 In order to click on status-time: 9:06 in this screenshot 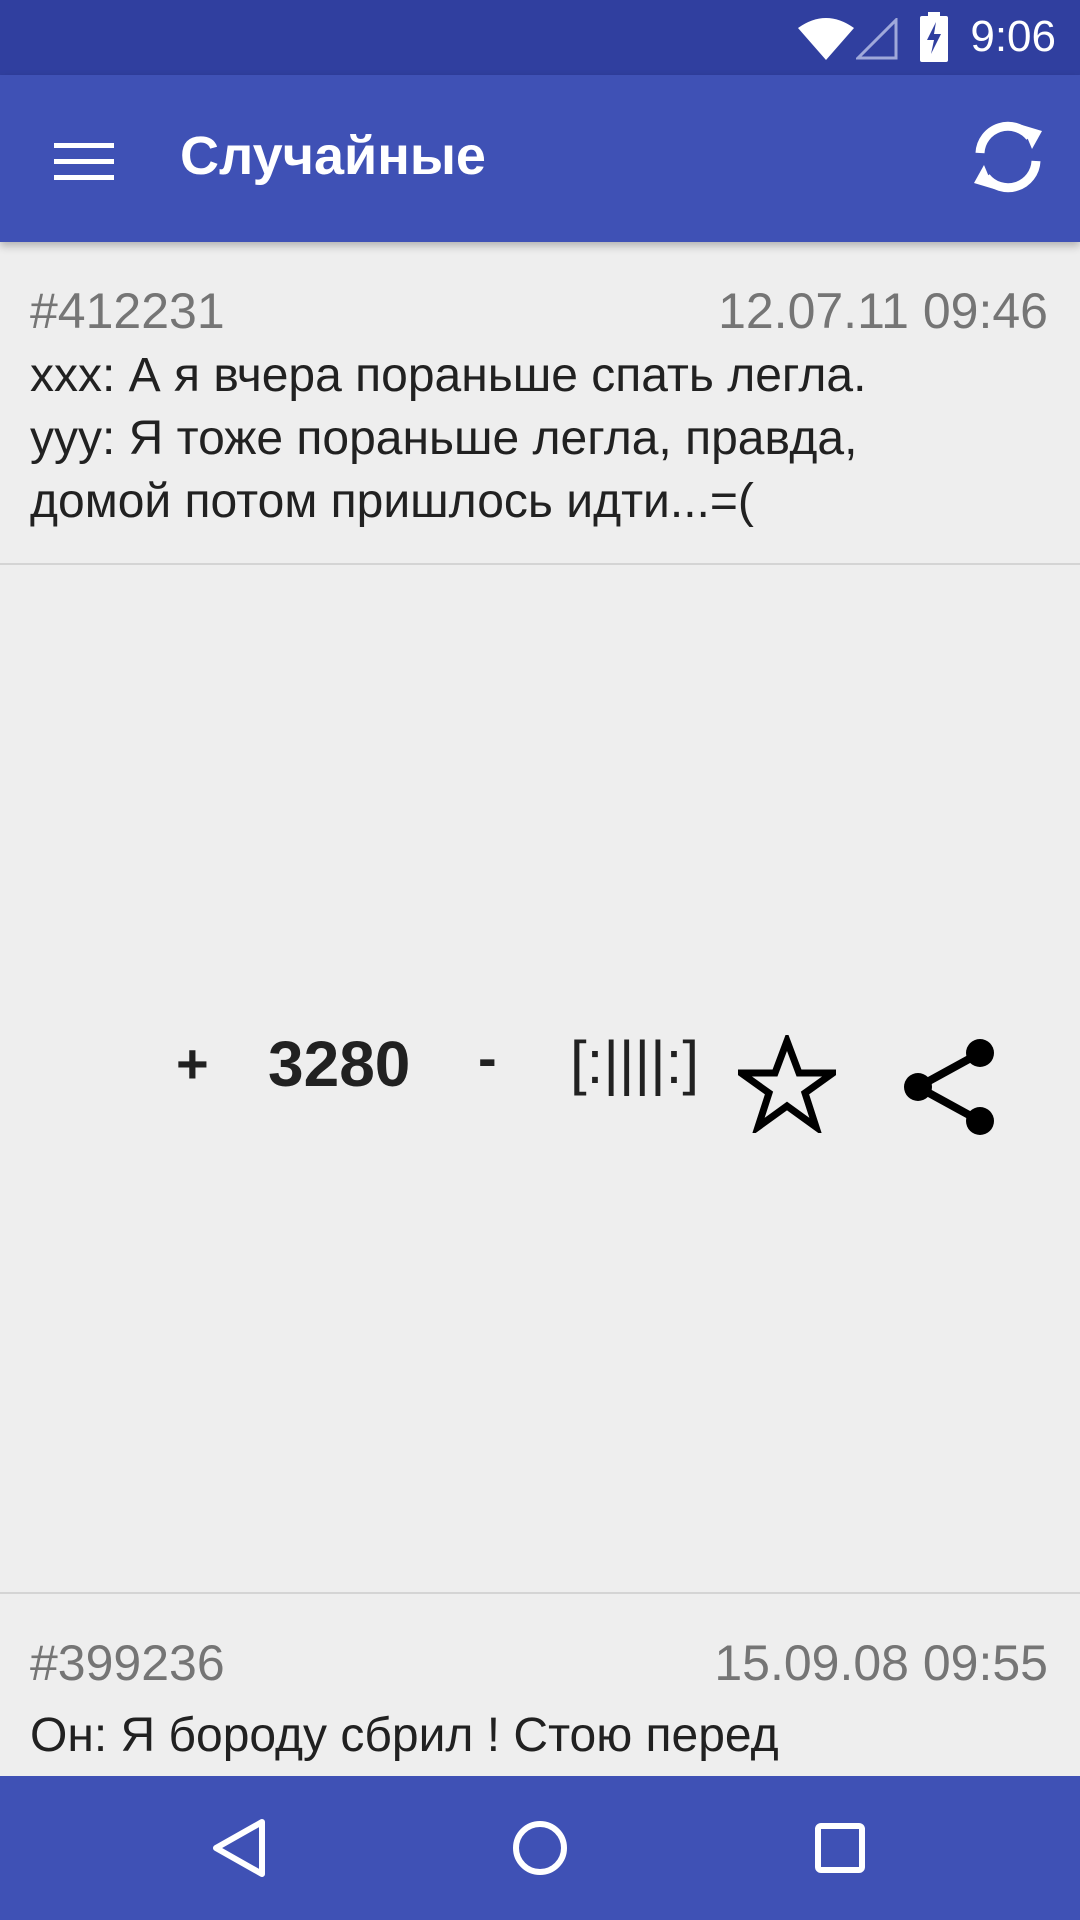, I will do `click(1013, 36)`.